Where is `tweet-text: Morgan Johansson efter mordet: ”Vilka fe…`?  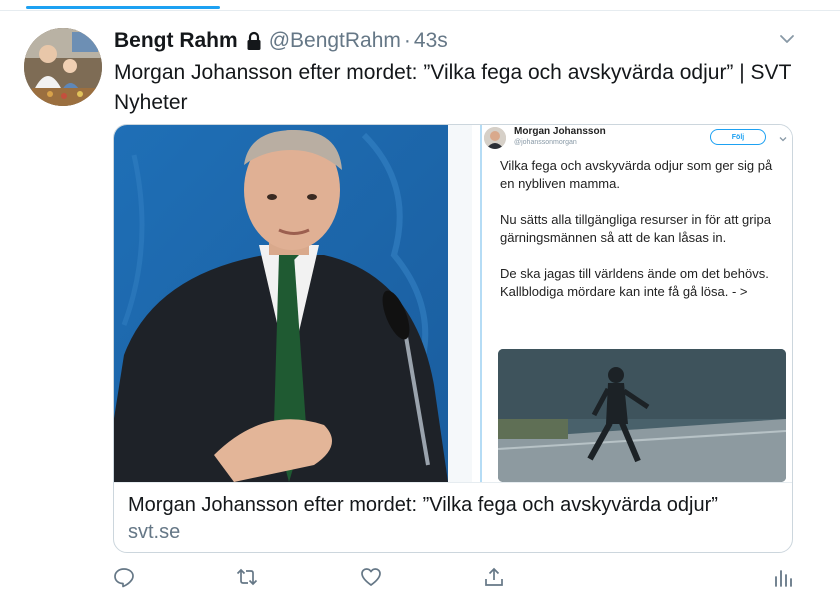 tweet-text: Morgan Johansson efter mordet: ”Vilka fe… is located at coordinates (453, 87).